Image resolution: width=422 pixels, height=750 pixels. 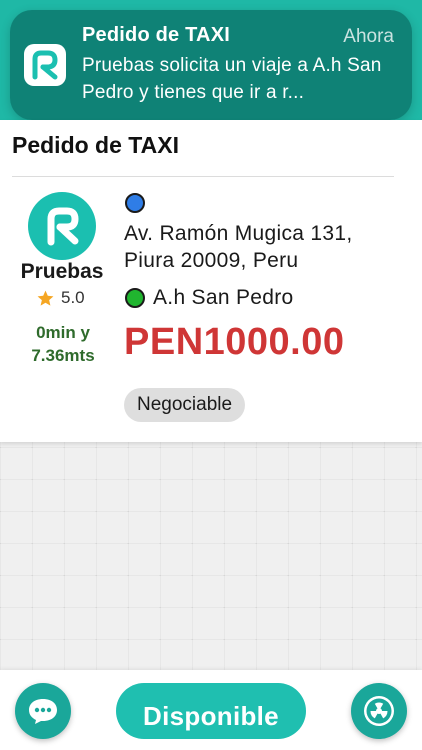 What do you see at coordinates (63, 344) in the screenshot?
I see `eta-text: 0min y 7.36mts` at bounding box center [63, 344].